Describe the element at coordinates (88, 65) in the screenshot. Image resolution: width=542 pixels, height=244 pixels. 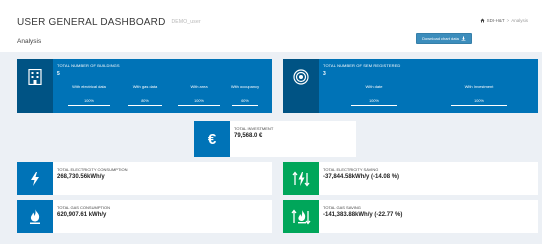
I see `buildings-title: TOTAL NUMBER OF BUILDINGS` at that location.